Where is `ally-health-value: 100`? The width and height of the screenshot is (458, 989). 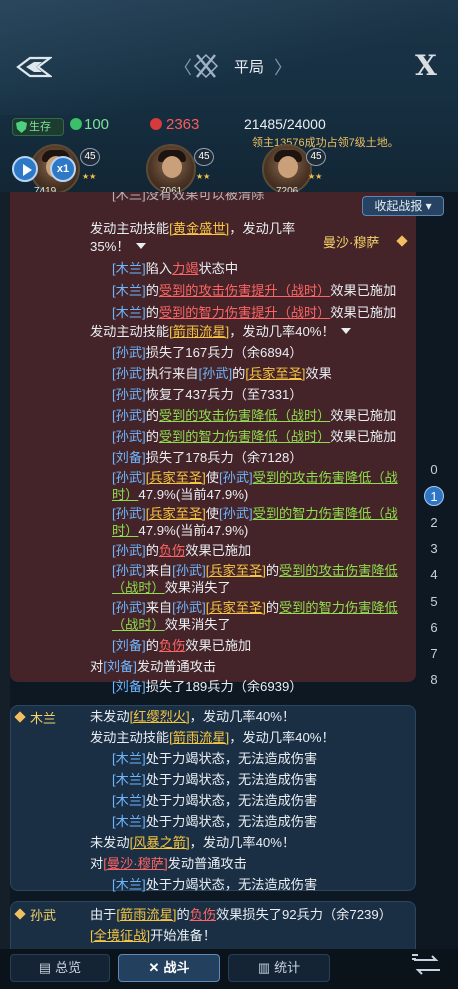
ally-health-value: 100 is located at coordinates (97, 124).